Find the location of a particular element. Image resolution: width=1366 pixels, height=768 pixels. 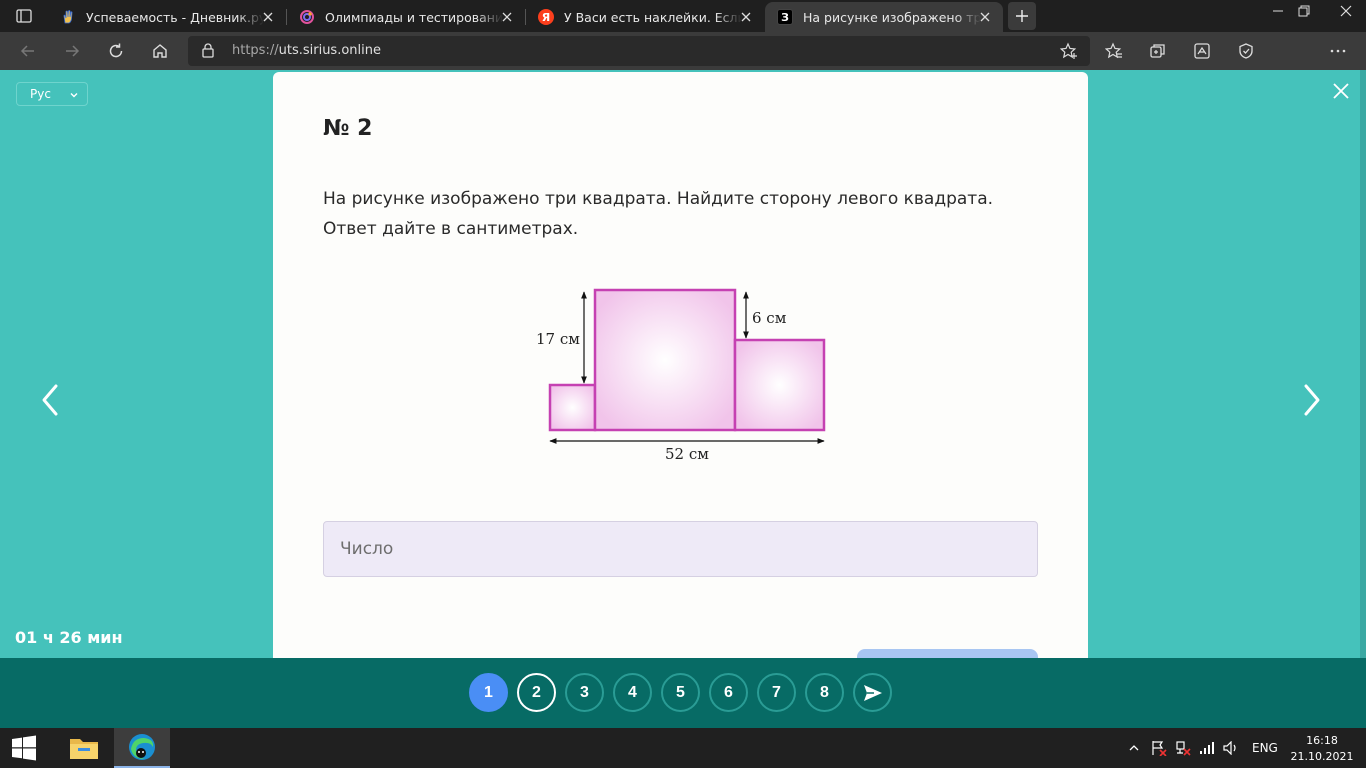

collections-button is located at coordinates (1158, 51).